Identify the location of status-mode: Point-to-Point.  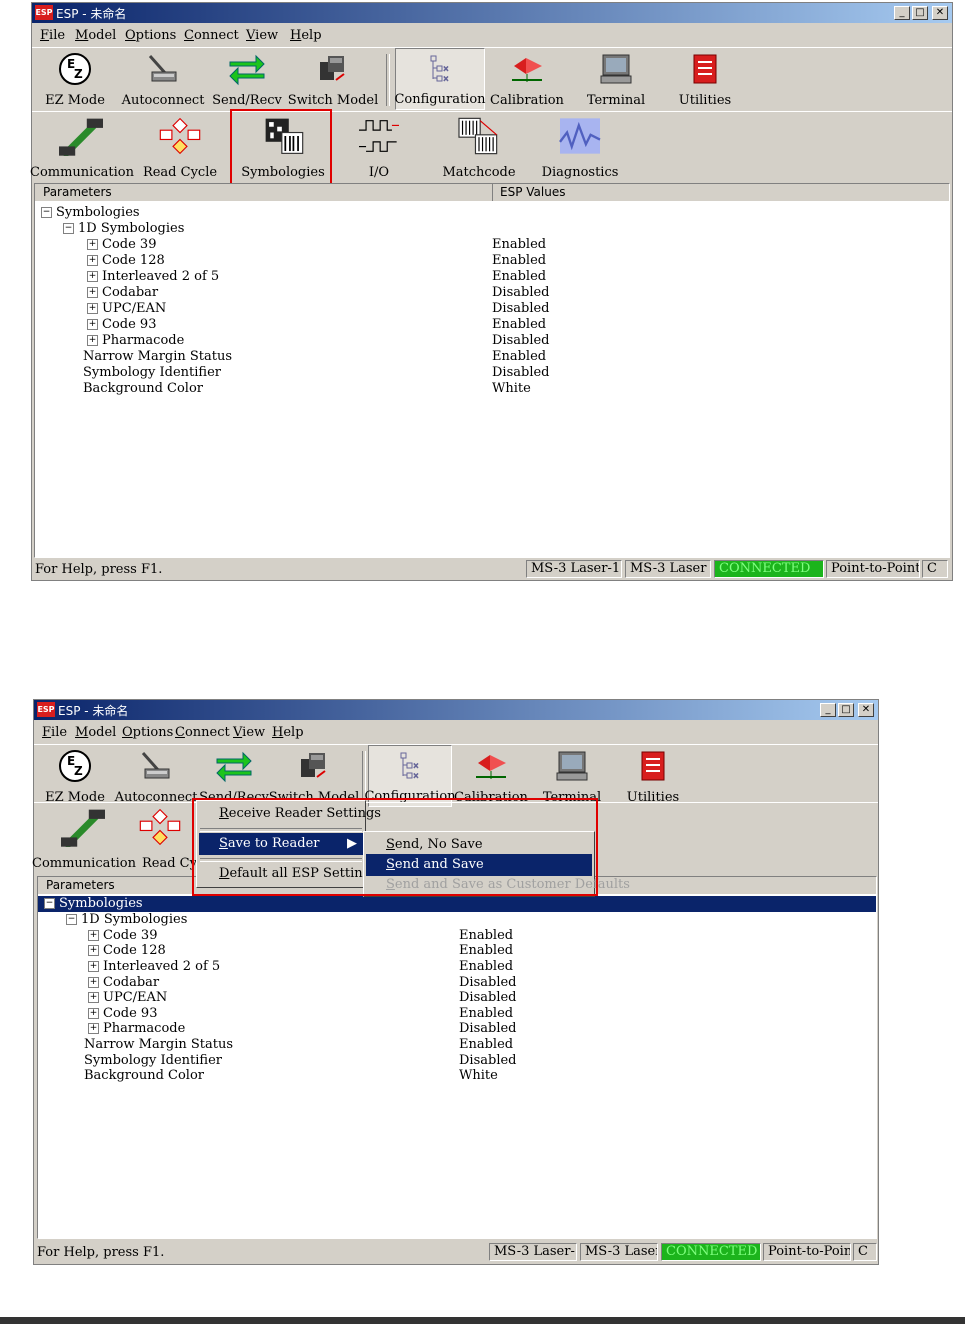
(807, 1252).